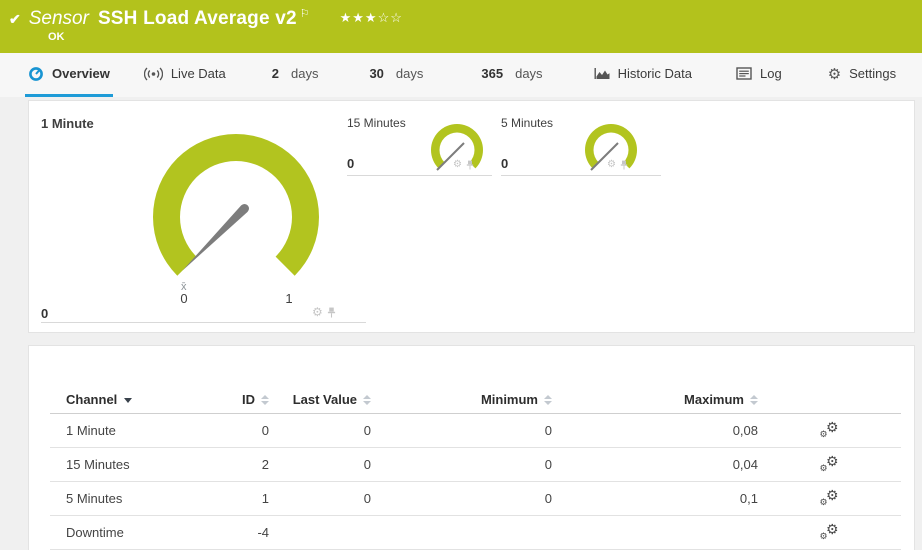 The image size is (922, 550). What do you see at coordinates (655, 498) in the screenshot?
I see `cell-maximum: 0,1` at bounding box center [655, 498].